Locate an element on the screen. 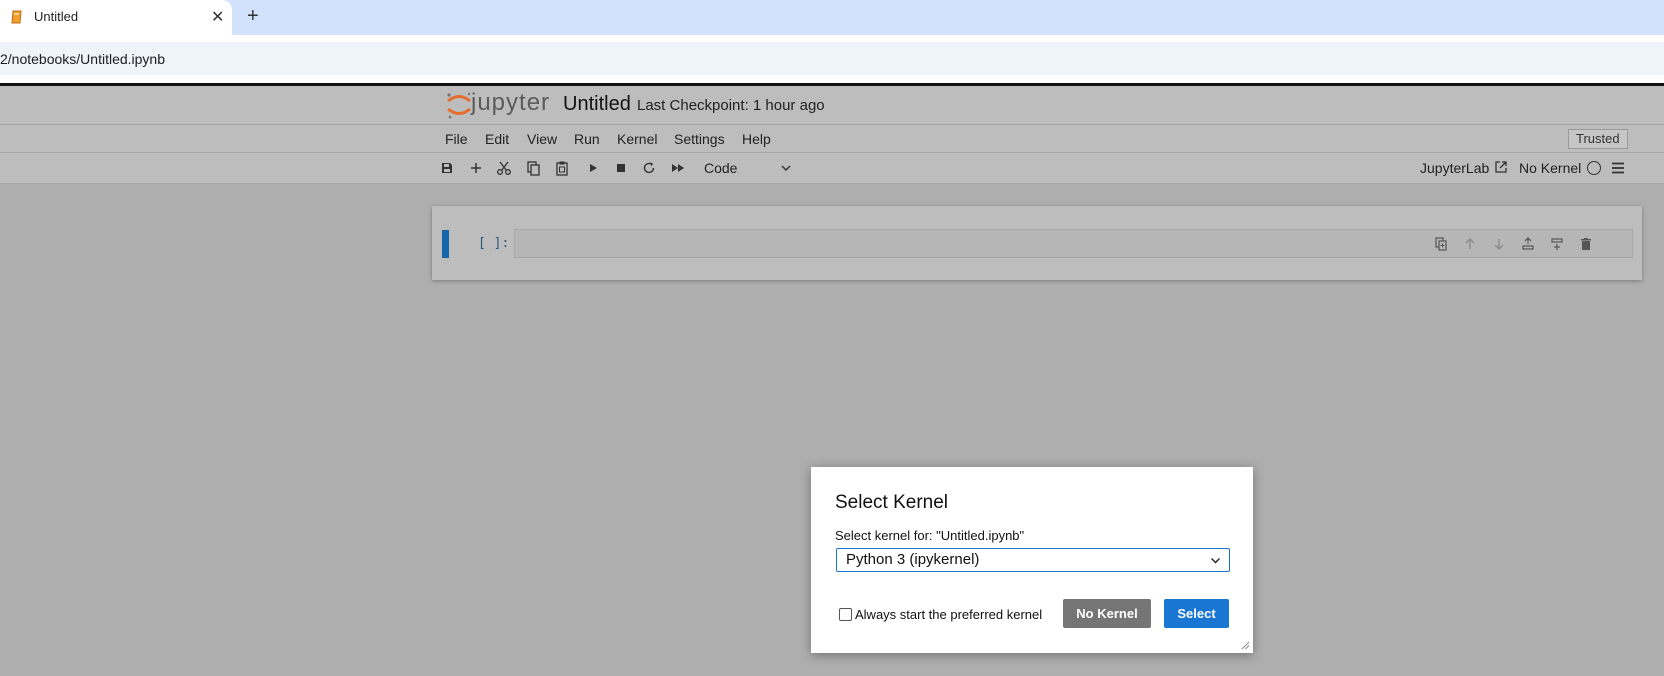 The width and height of the screenshot is (1664, 676). kernel-status-icon is located at coordinates (1594, 168).